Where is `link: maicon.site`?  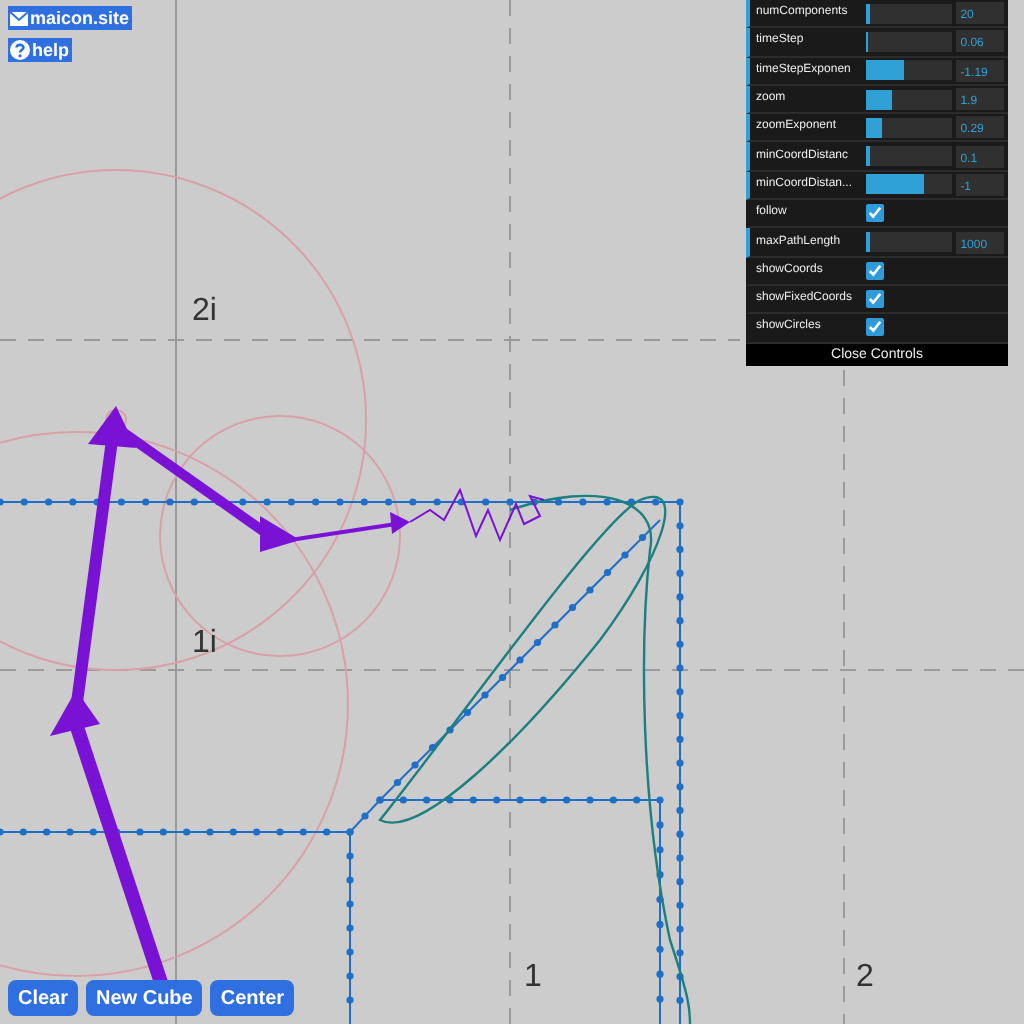 link: maicon.site is located at coordinates (70, 18).